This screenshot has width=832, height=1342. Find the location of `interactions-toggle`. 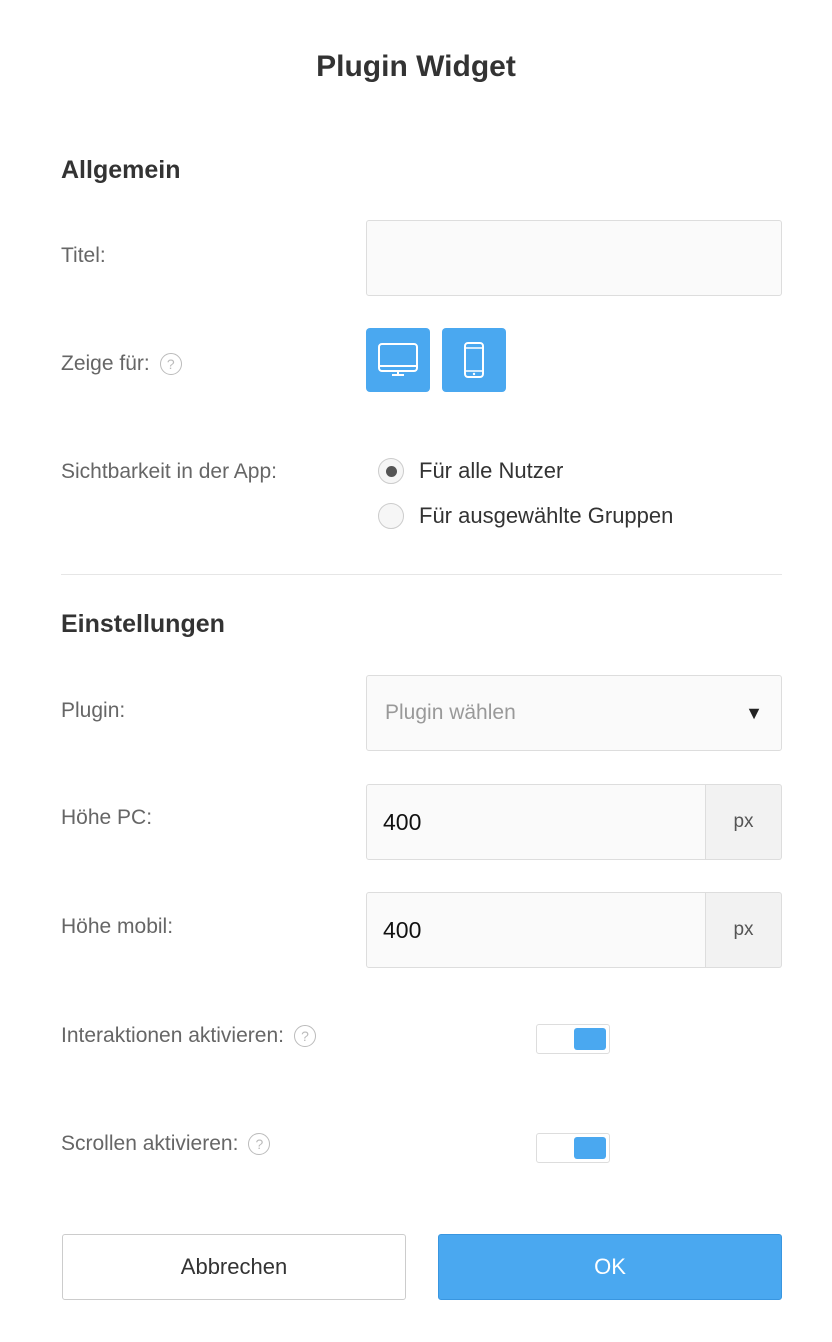

interactions-toggle is located at coordinates (573, 1039).